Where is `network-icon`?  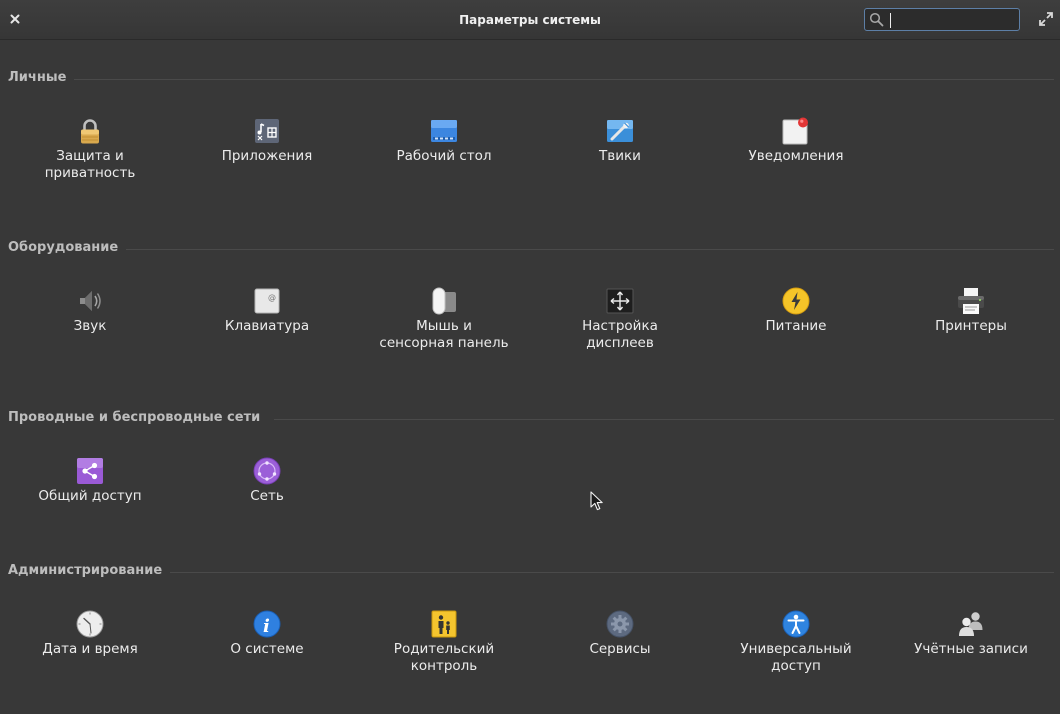 network-icon is located at coordinates (267, 471).